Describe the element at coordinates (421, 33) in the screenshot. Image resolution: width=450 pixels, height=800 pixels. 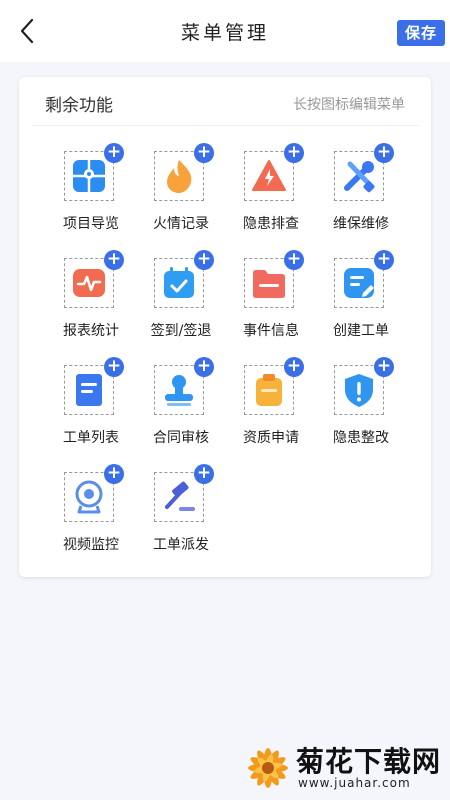
I see `save-button: 保存` at that location.